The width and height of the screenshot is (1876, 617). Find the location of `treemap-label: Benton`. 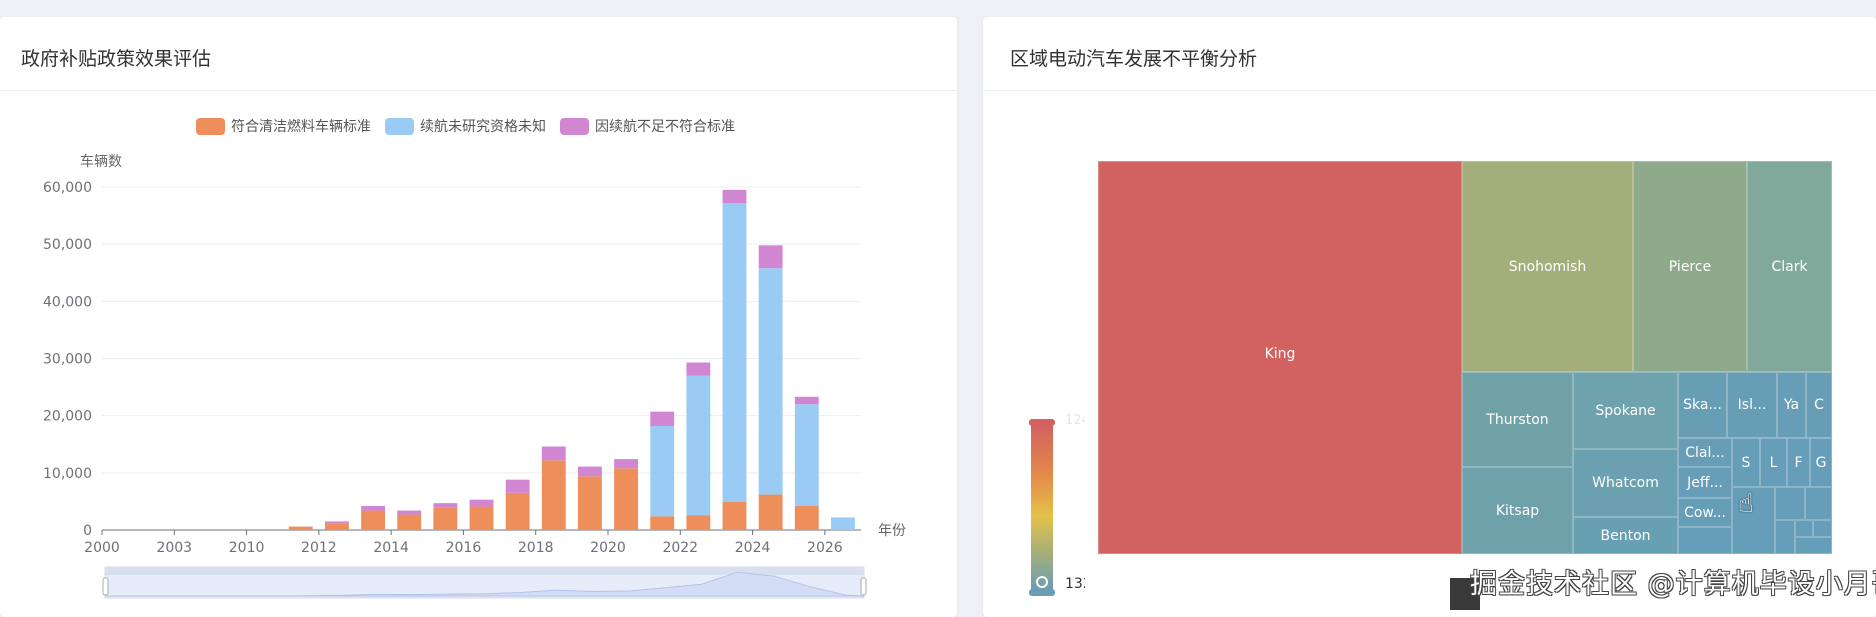

treemap-label: Benton is located at coordinates (1625, 535).